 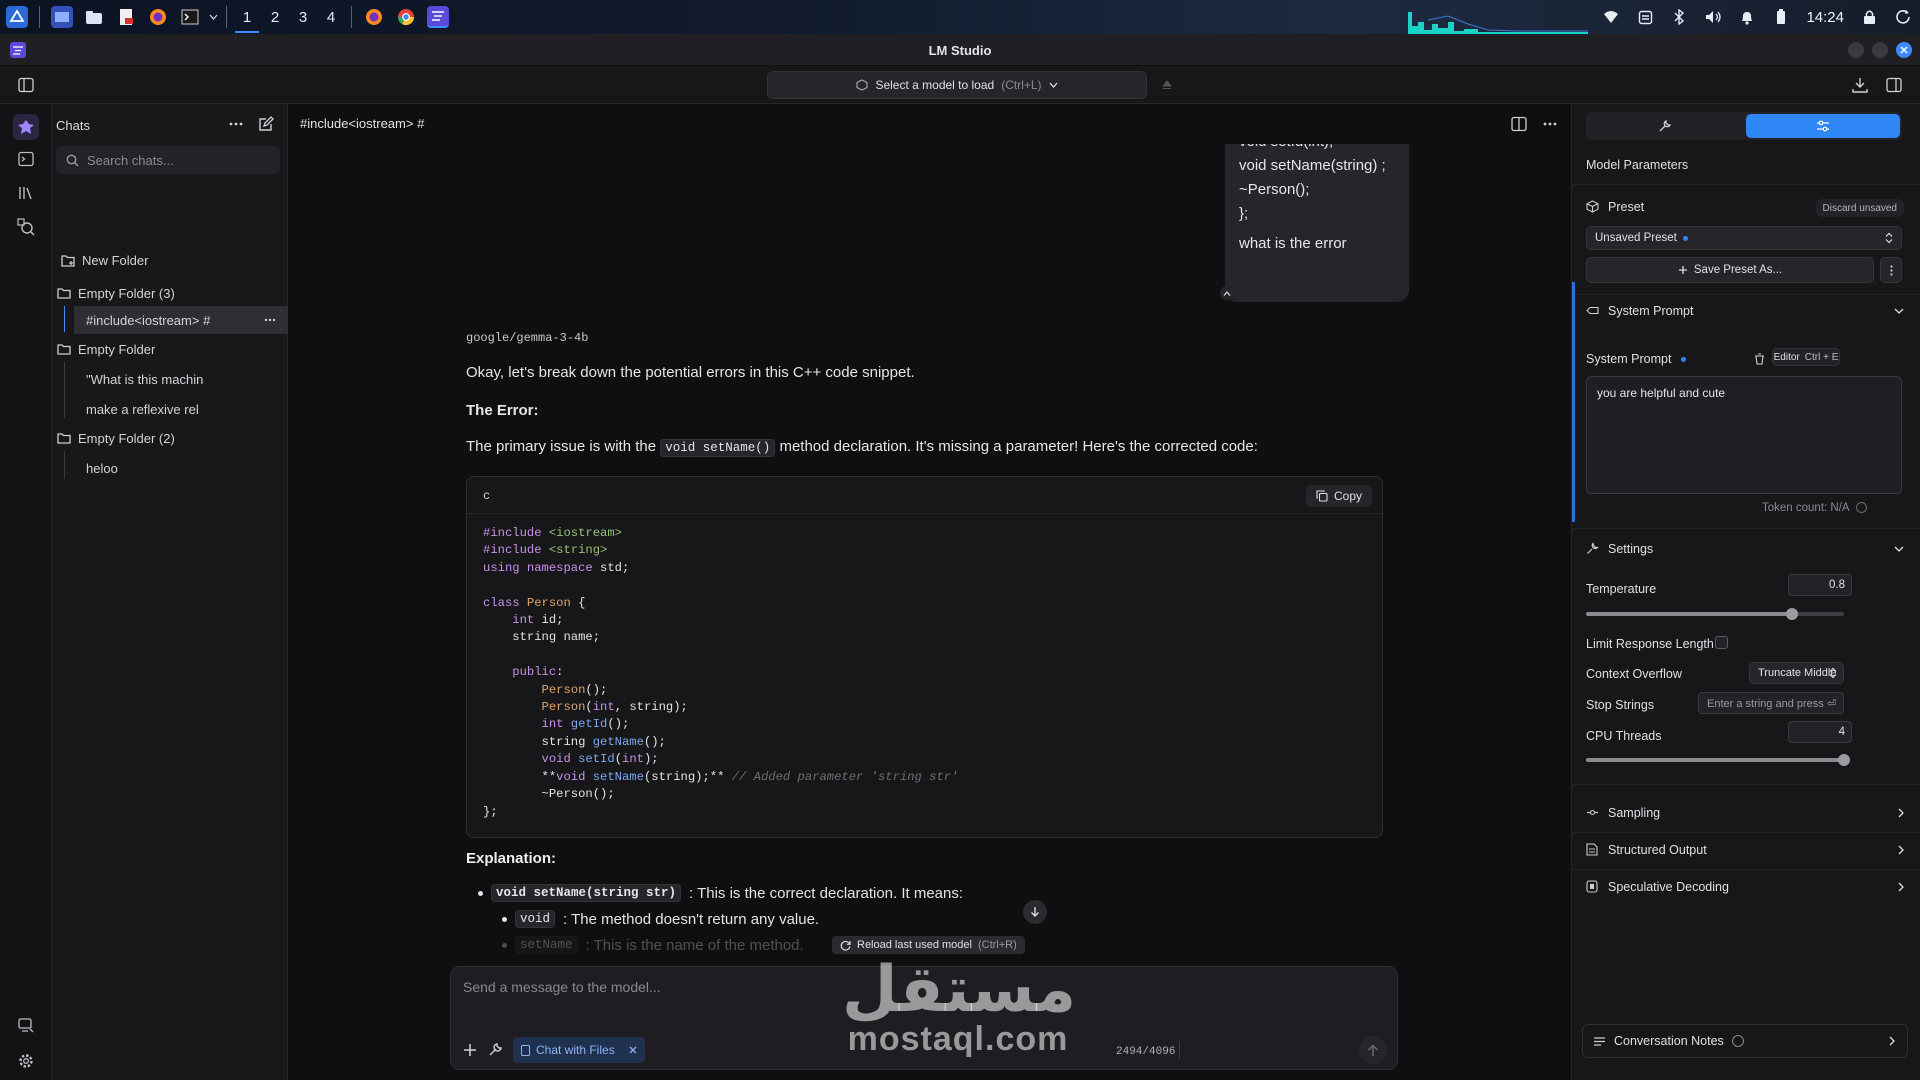 I want to click on new-folder-icon, so click(x=68, y=260).